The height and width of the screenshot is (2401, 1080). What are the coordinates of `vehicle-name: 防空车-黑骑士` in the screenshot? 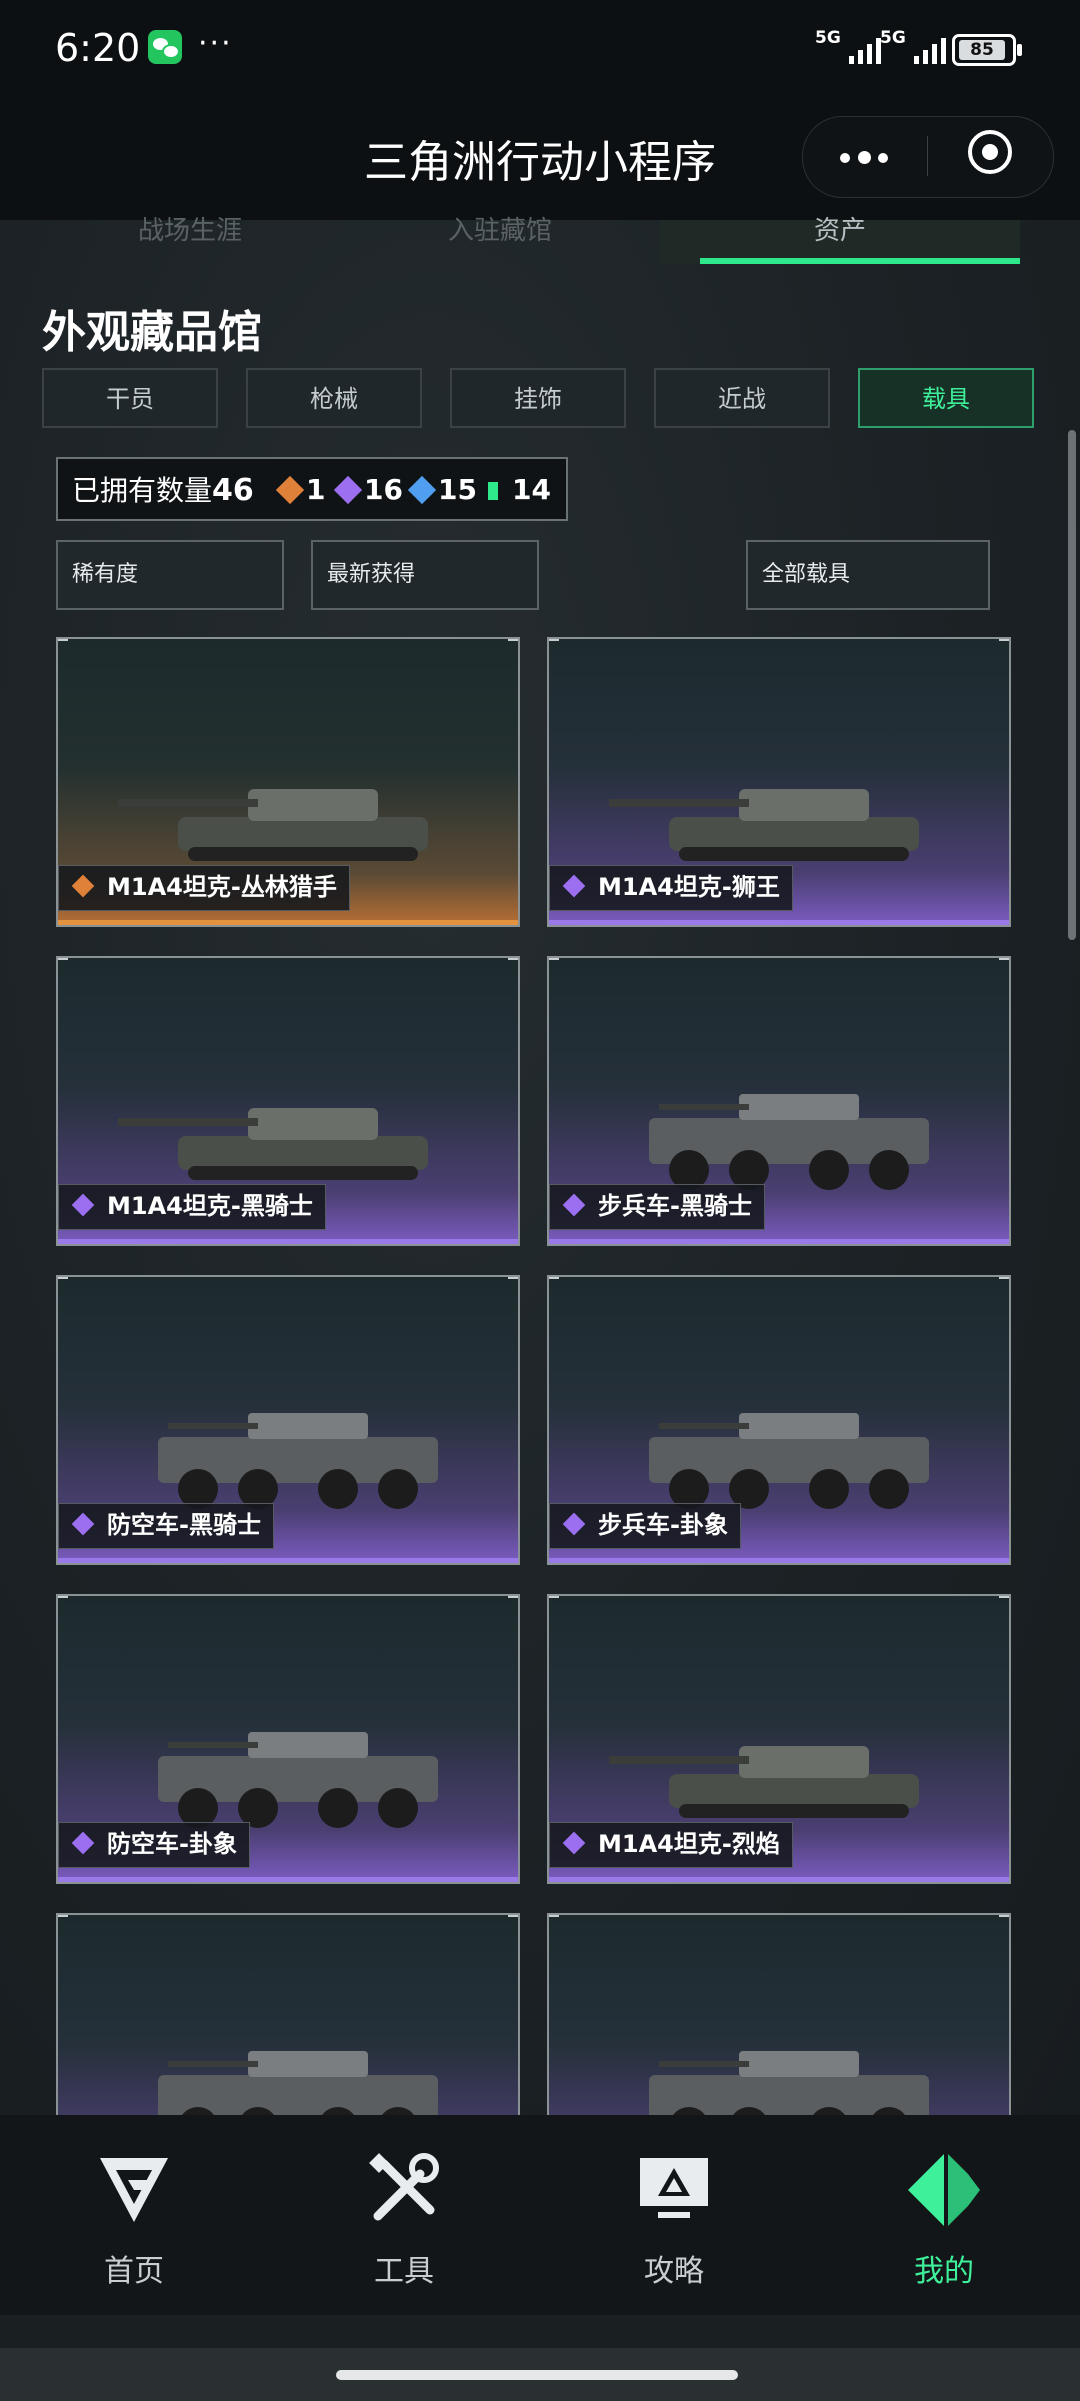 It's located at (184, 1525).